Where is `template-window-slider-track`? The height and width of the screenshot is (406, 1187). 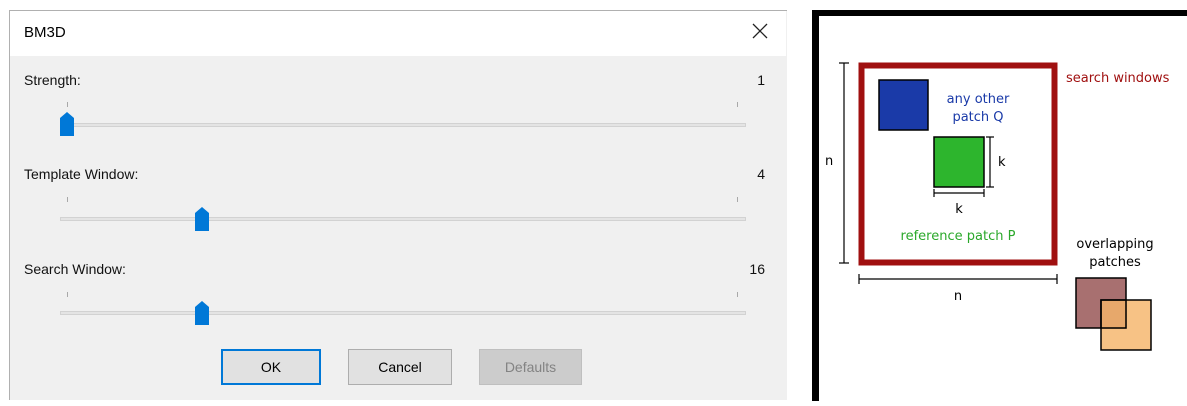 template-window-slider-track is located at coordinates (403, 219).